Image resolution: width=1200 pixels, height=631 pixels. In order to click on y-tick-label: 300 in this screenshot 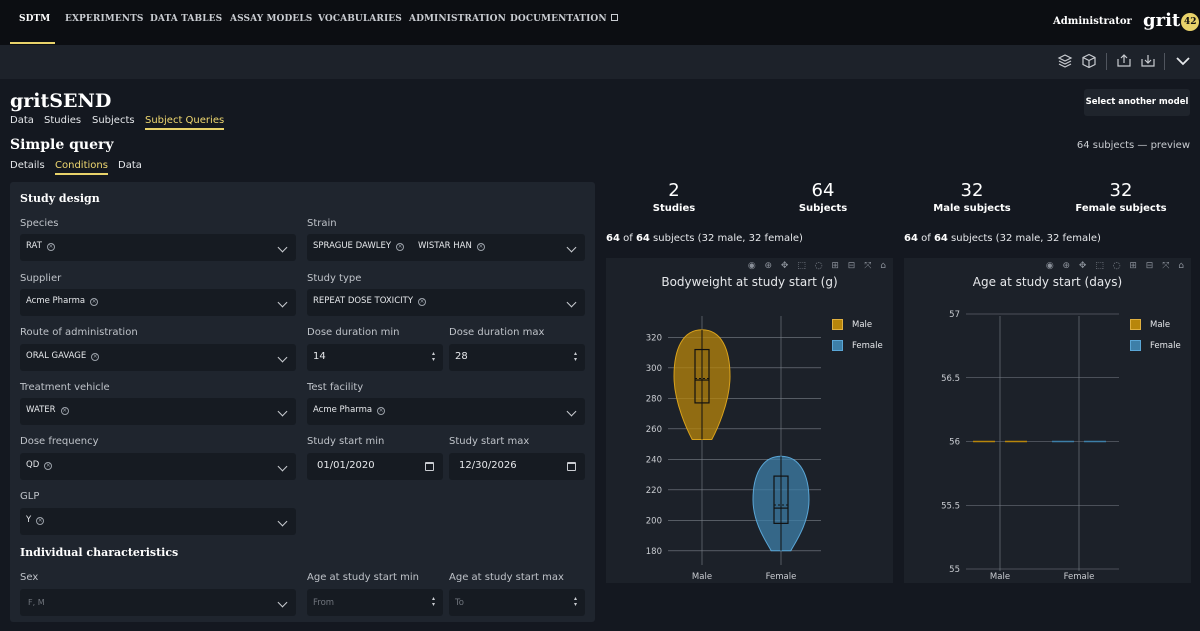, I will do `click(654, 369)`.